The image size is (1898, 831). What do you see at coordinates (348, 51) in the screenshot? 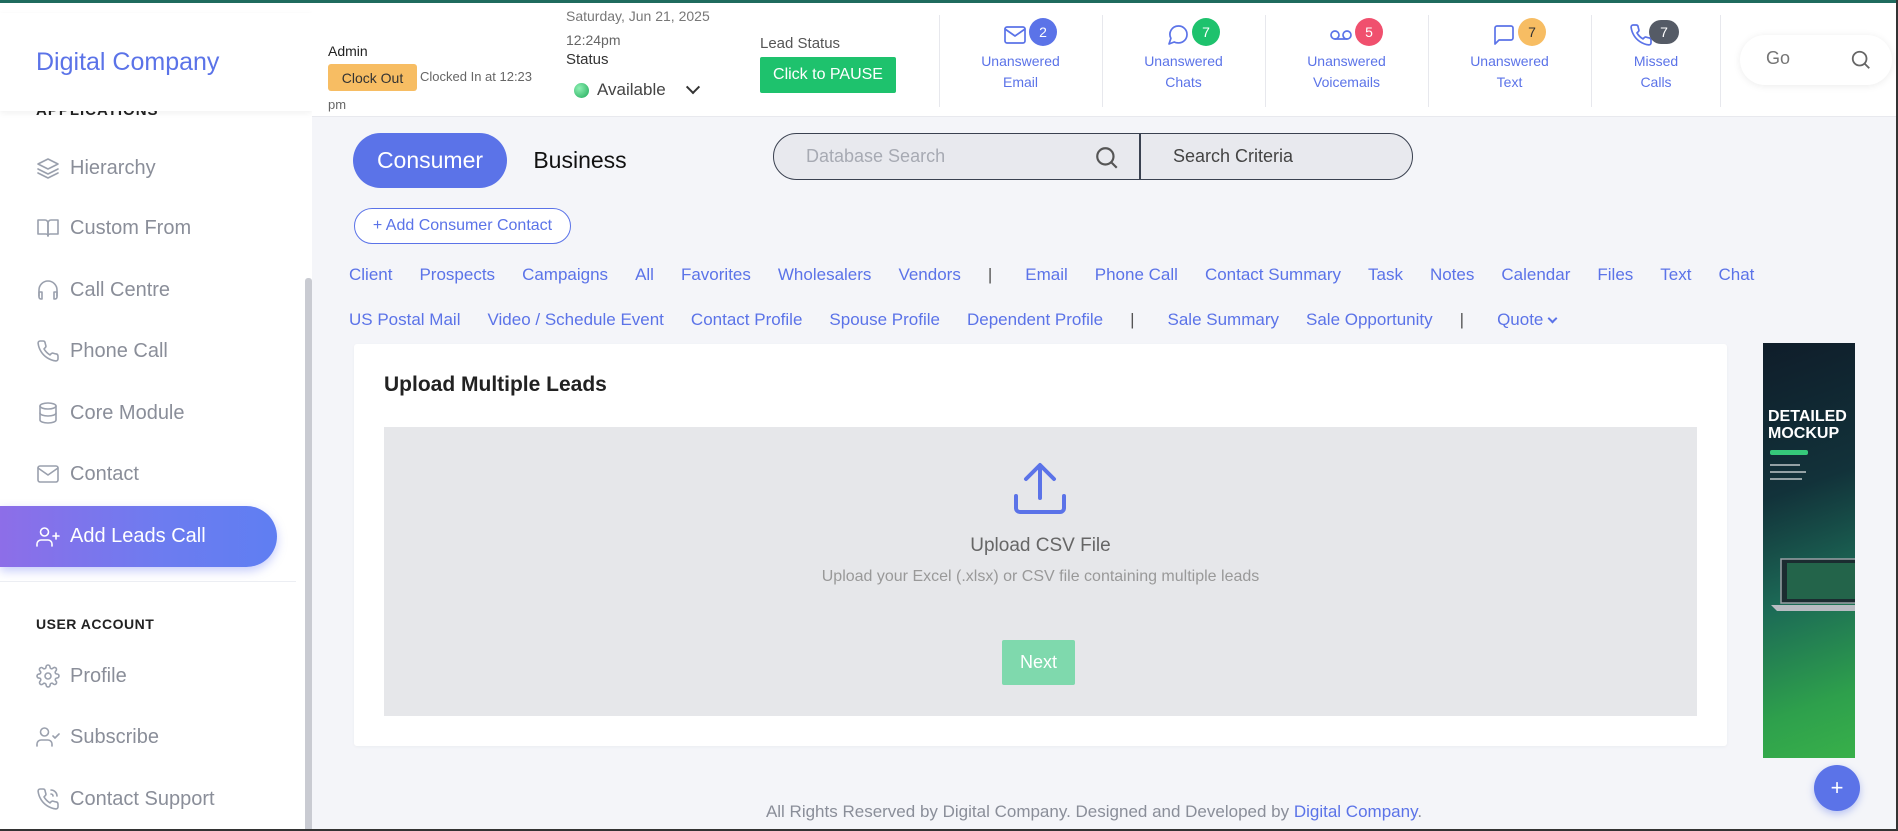
I see `user-role: Admin` at bounding box center [348, 51].